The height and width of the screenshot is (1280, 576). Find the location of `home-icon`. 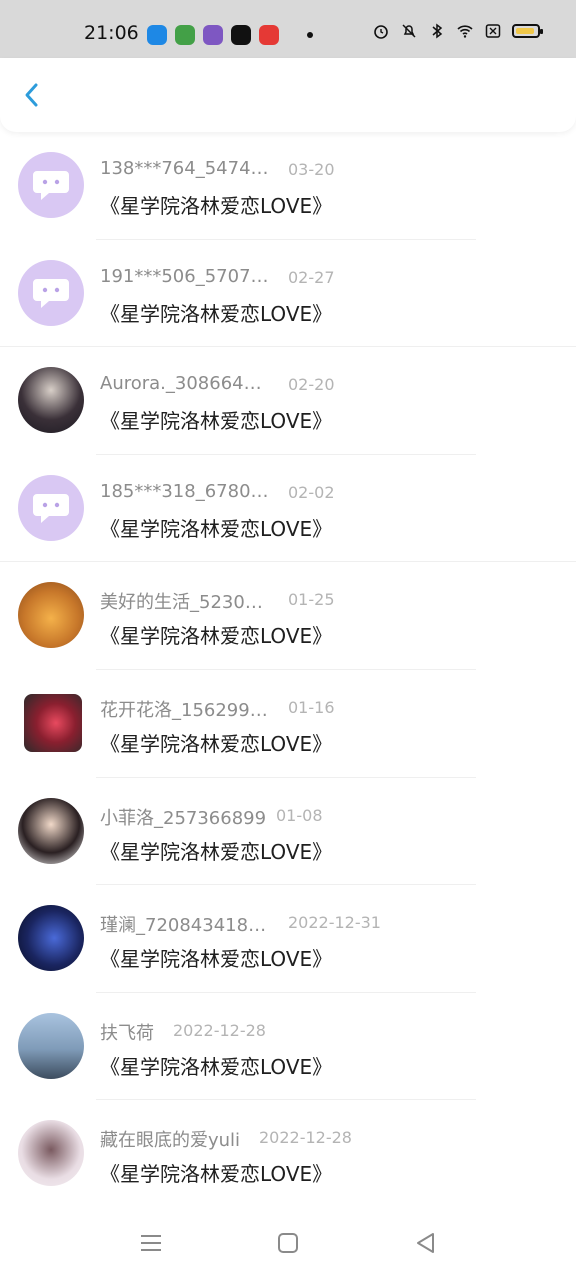

home-icon is located at coordinates (288, 1243).